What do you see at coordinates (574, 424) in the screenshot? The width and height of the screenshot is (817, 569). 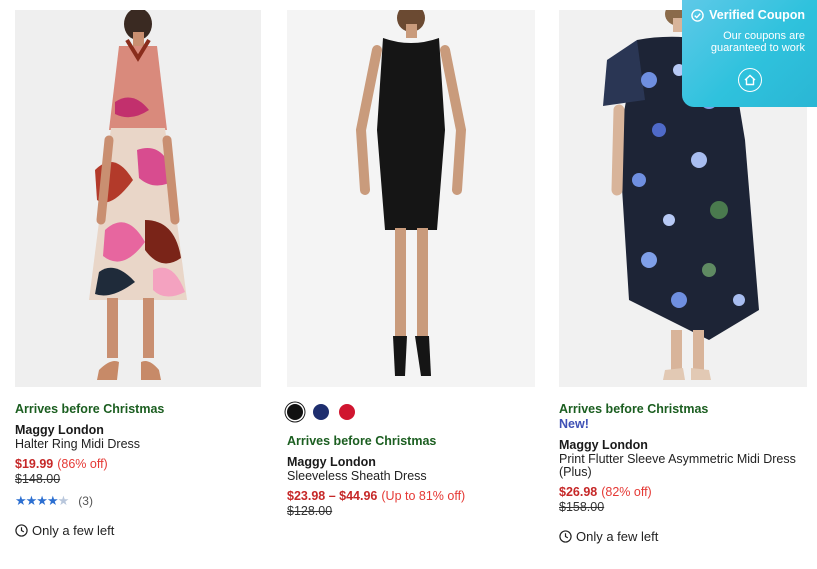 I see `new-badge: New!` at bounding box center [574, 424].